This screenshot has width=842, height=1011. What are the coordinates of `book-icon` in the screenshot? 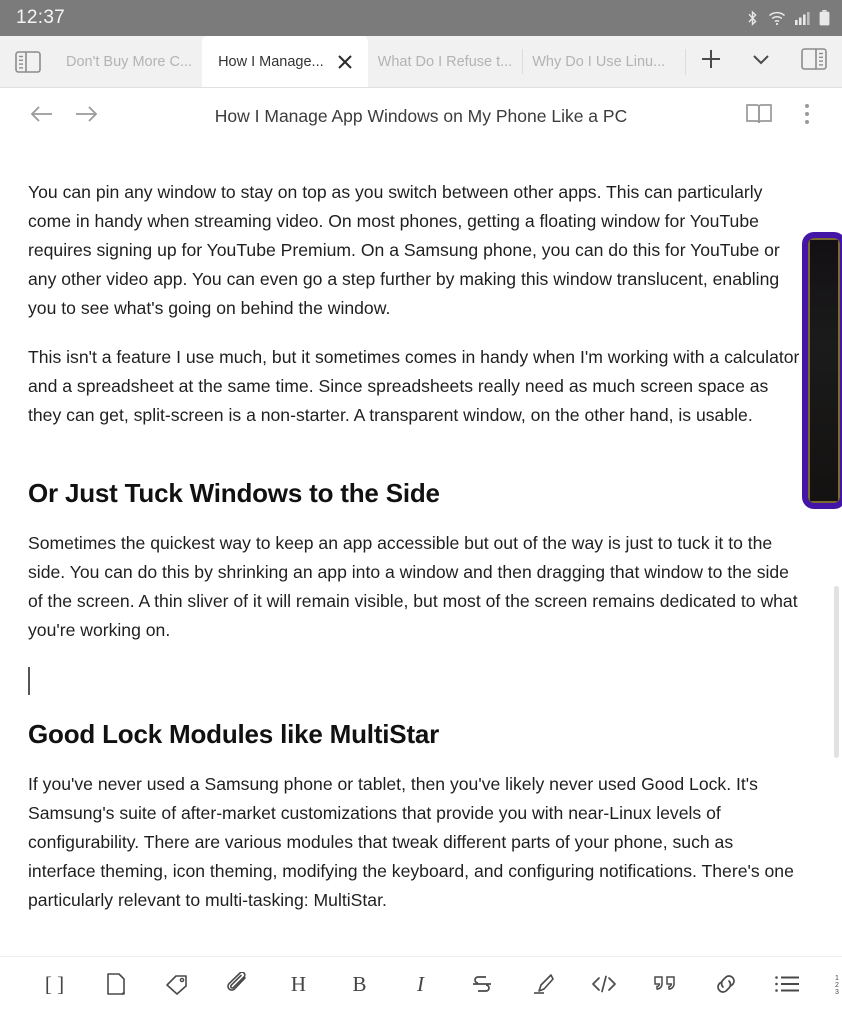 It's located at (759, 116).